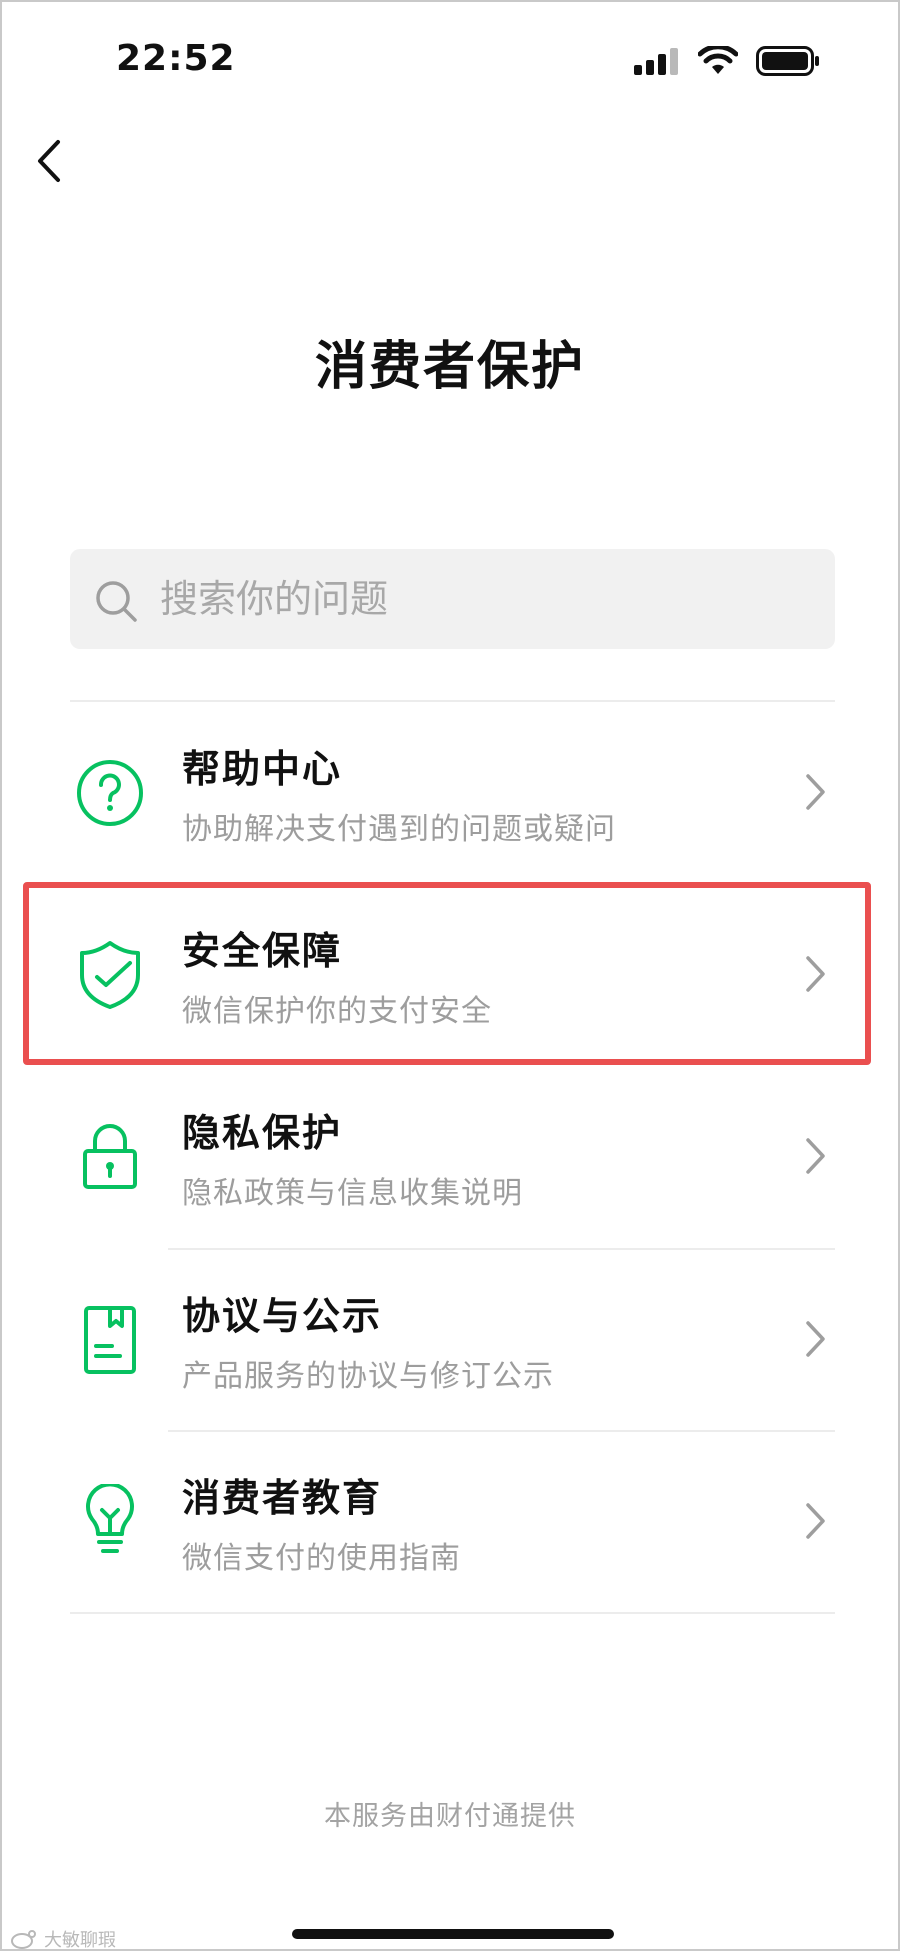 This screenshot has width=900, height=1951. What do you see at coordinates (452, 1157) in the screenshot?
I see `menu-item-privacy: 隐私保护 隐私政策与信息收集说明` at bounding box center [452, 1157].